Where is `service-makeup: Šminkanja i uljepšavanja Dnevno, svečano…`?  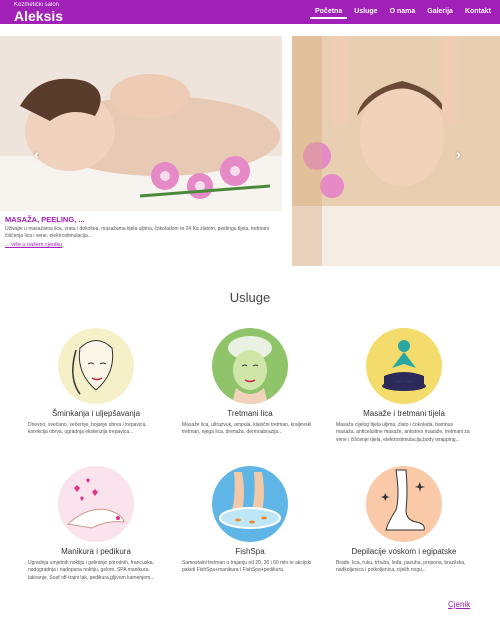
service-makeup: Šminkanja i uljepšavanja Dnevno, svečano… is located at coordinates (96, 382).